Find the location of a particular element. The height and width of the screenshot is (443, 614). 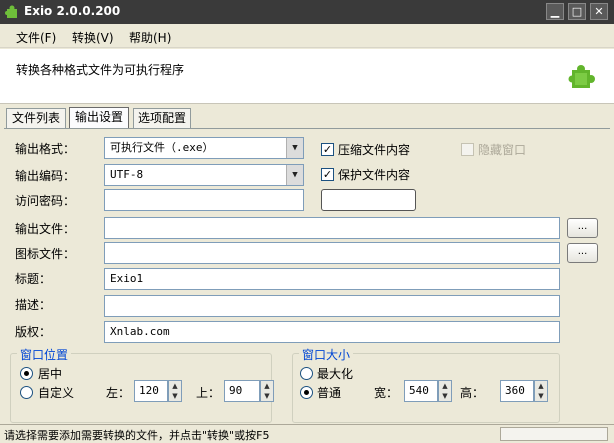

top-stepper-buttons: ▲ ▼ is located at coordinates (267, 391).